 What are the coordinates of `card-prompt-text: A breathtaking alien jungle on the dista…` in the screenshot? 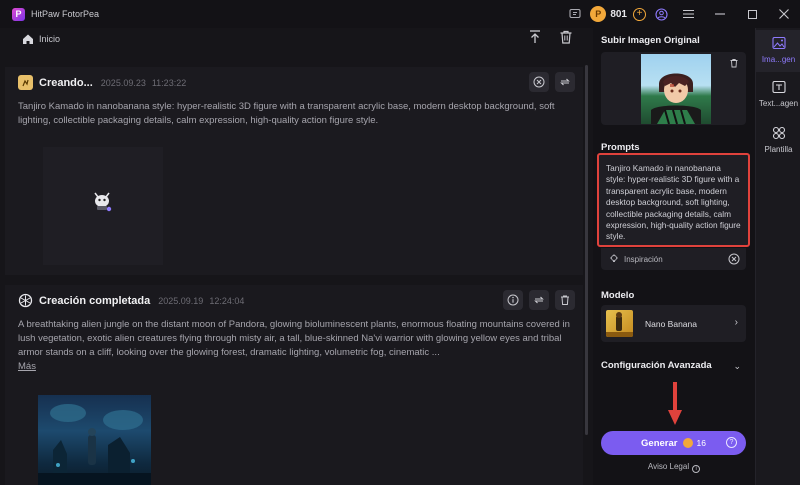 It's located at (295, 346).